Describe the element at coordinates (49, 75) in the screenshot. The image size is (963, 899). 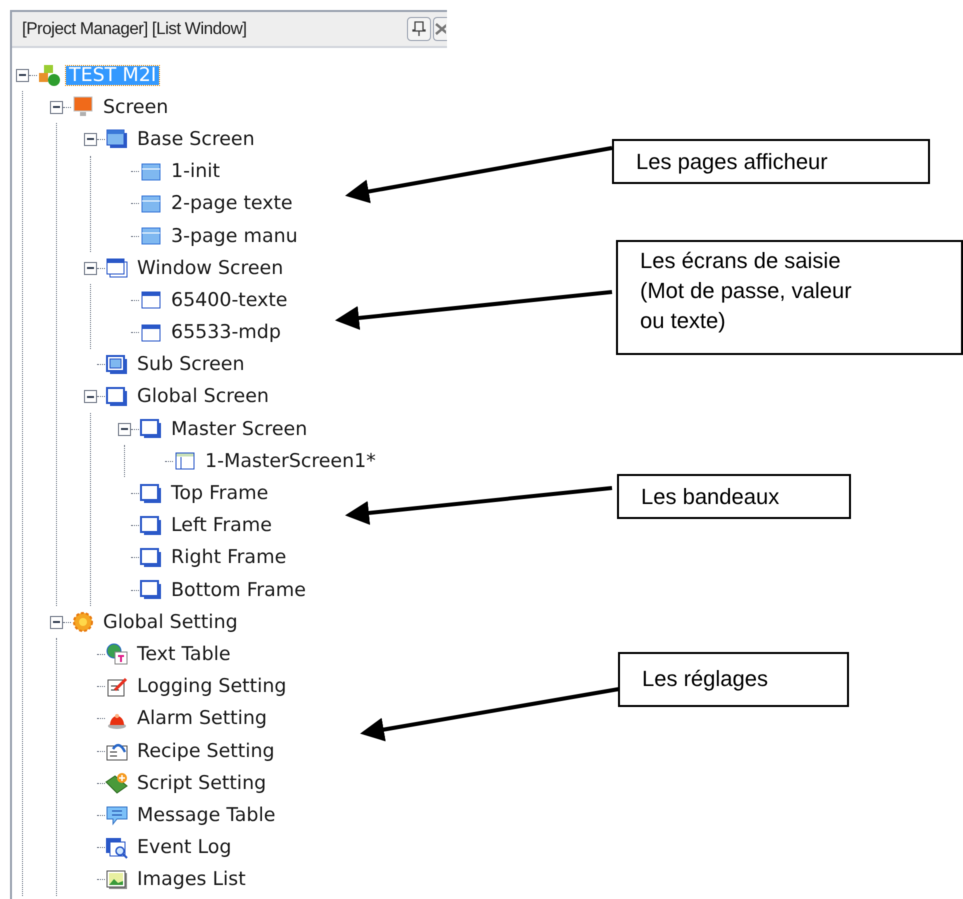
I see `cubes-icon` at that location.